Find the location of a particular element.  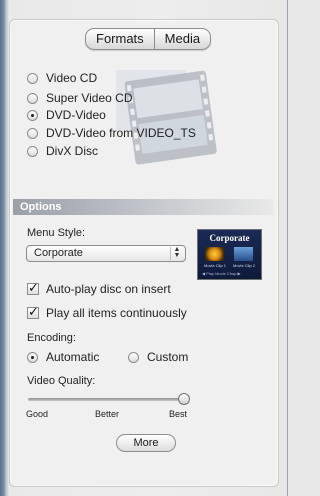

menu-style-select: Corporate ▲ ▼ is located at coordinates (106, 253).